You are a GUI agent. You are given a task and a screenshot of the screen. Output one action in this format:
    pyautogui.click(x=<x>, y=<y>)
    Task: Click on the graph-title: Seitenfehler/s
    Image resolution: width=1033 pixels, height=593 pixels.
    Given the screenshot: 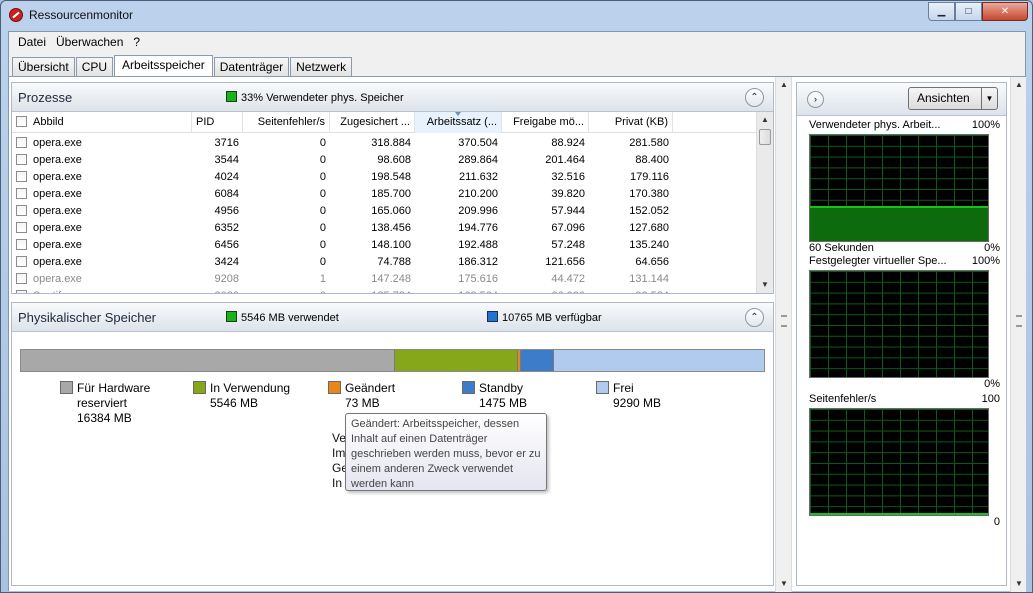 What is the action you would take?
    pyautogui.click(x=843, y=399)
    